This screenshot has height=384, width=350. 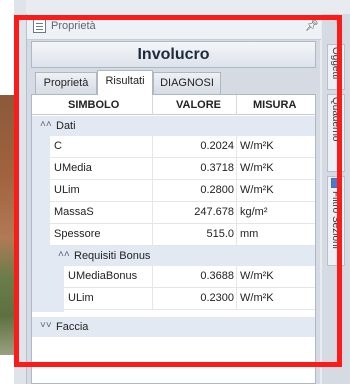 I want to click on properties-icon, so click(x=39, y=26).